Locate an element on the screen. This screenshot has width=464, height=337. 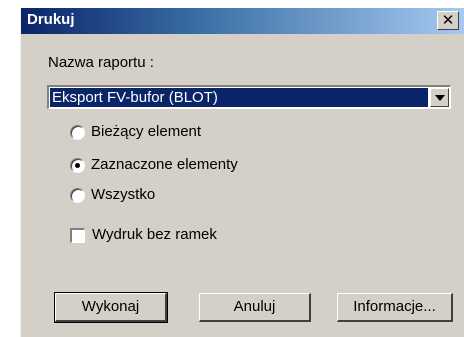
close-button: ✕ is located at coordinates (448, 20).